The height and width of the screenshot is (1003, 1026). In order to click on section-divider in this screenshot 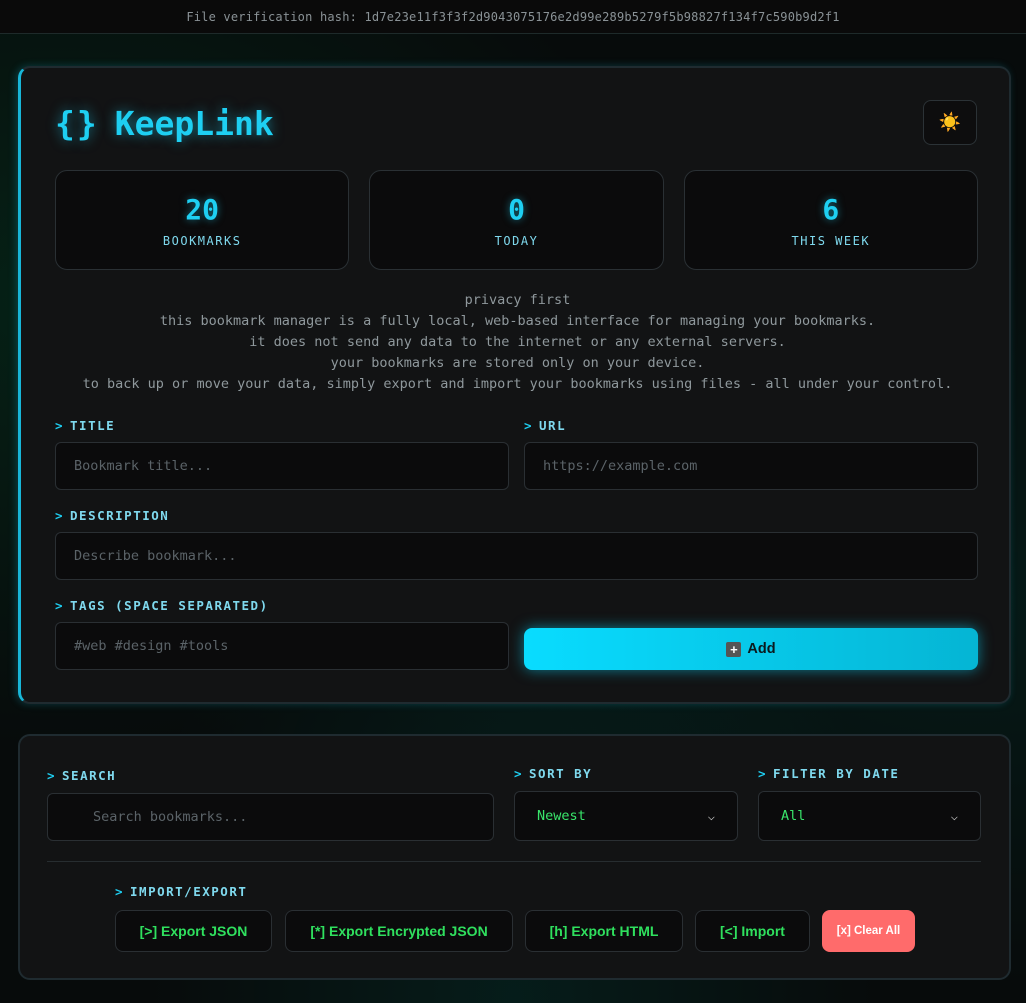, I will do `click(514, 861)`.